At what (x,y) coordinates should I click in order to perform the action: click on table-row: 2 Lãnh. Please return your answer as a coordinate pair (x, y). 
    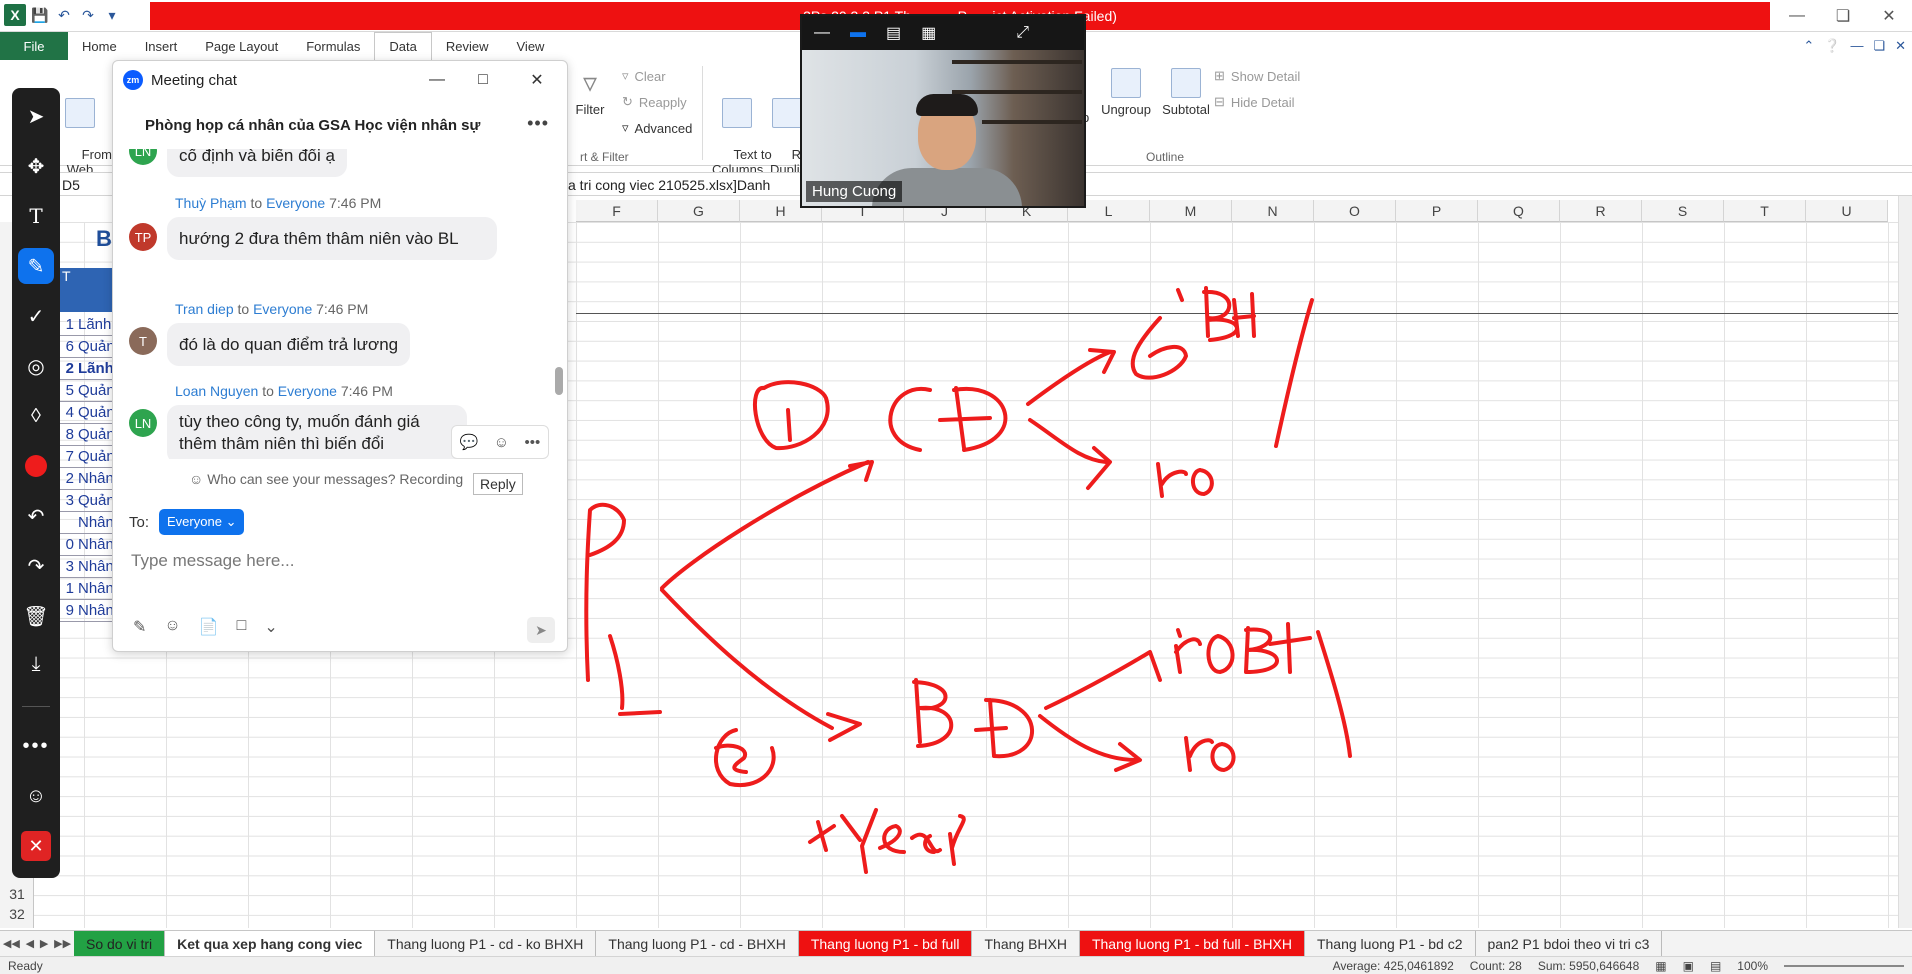
    Looking at the image, I should click on (88, 369).